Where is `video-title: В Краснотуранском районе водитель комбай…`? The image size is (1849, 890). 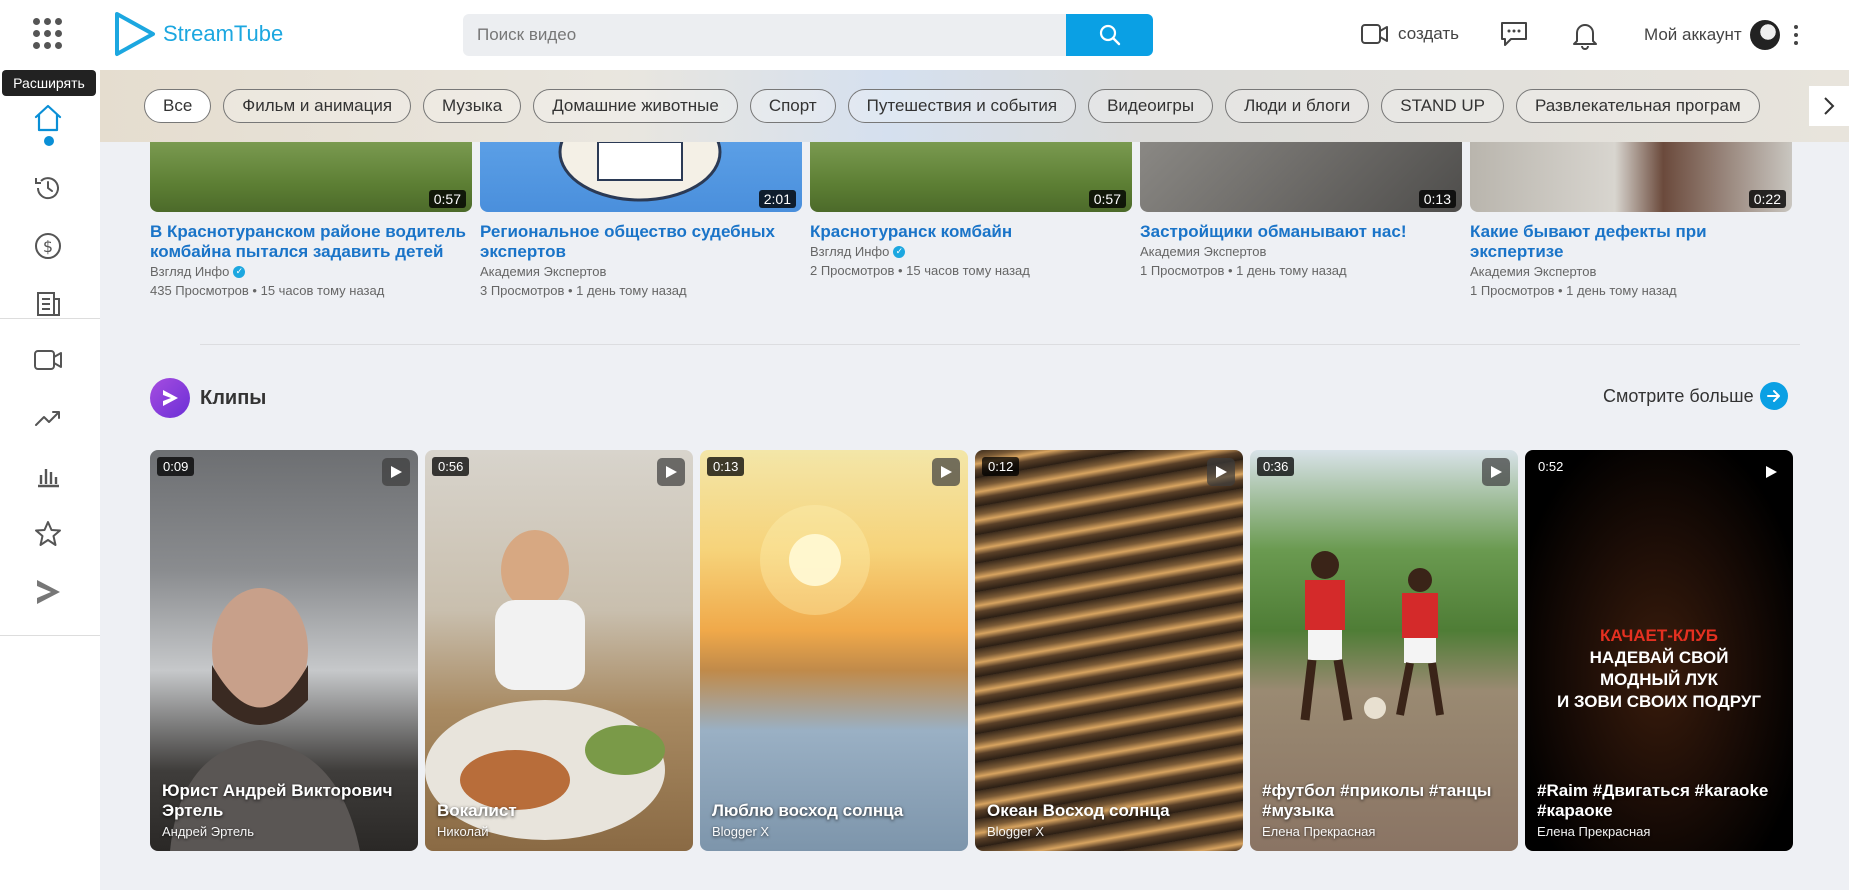
video-title: В Краснотуранском районе водитель комбай… is located at coordinates (311, 242).